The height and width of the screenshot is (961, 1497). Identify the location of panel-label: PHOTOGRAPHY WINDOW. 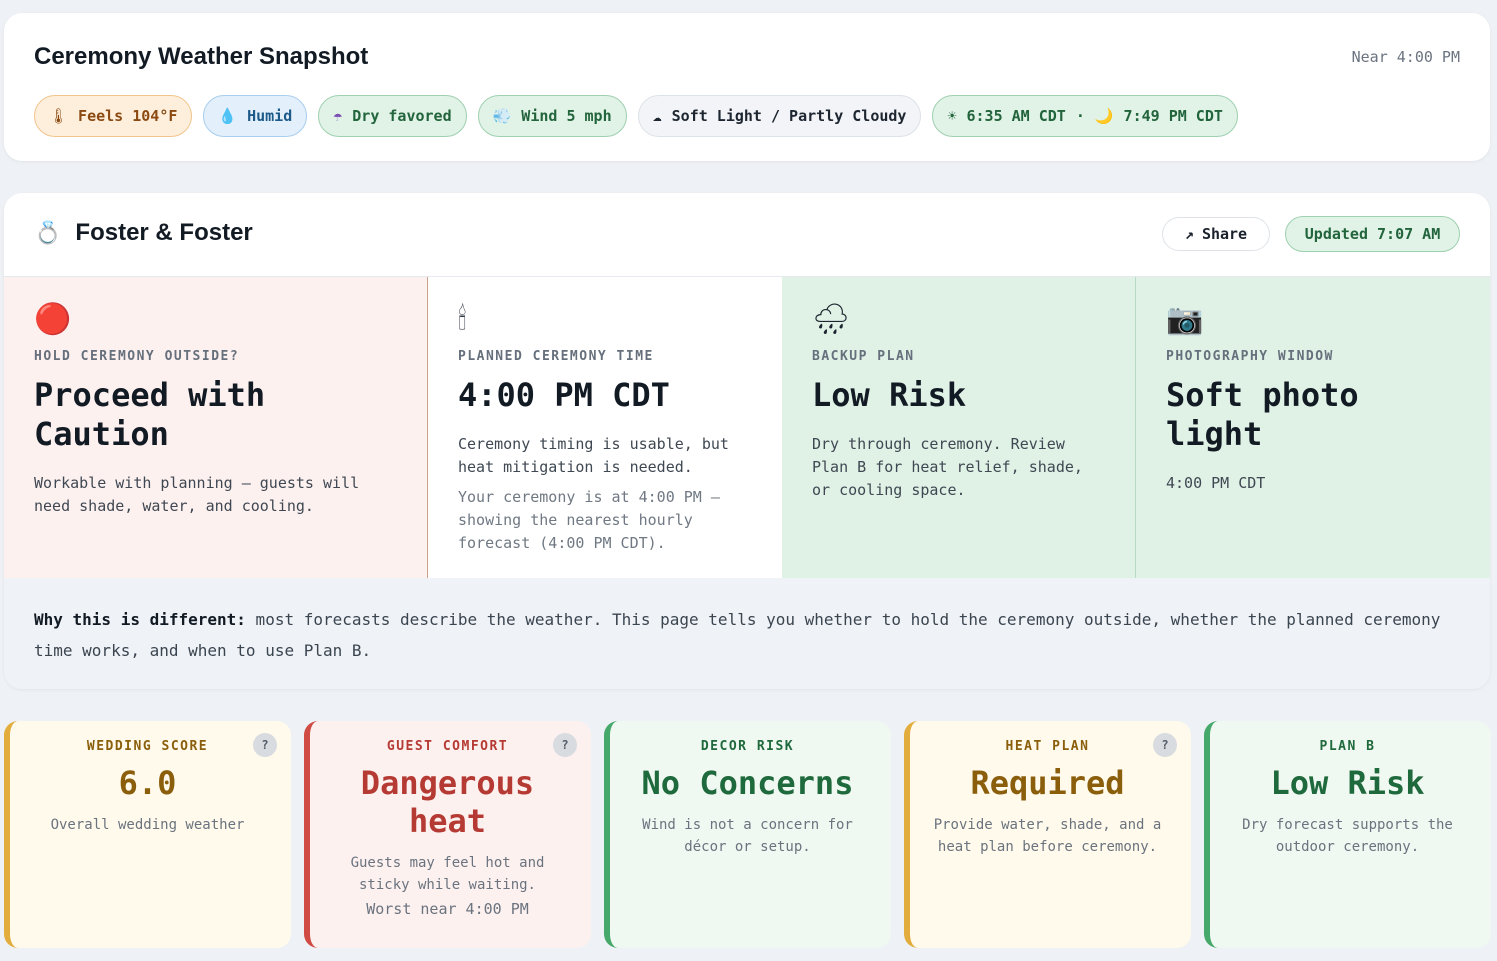
(1250, 356).